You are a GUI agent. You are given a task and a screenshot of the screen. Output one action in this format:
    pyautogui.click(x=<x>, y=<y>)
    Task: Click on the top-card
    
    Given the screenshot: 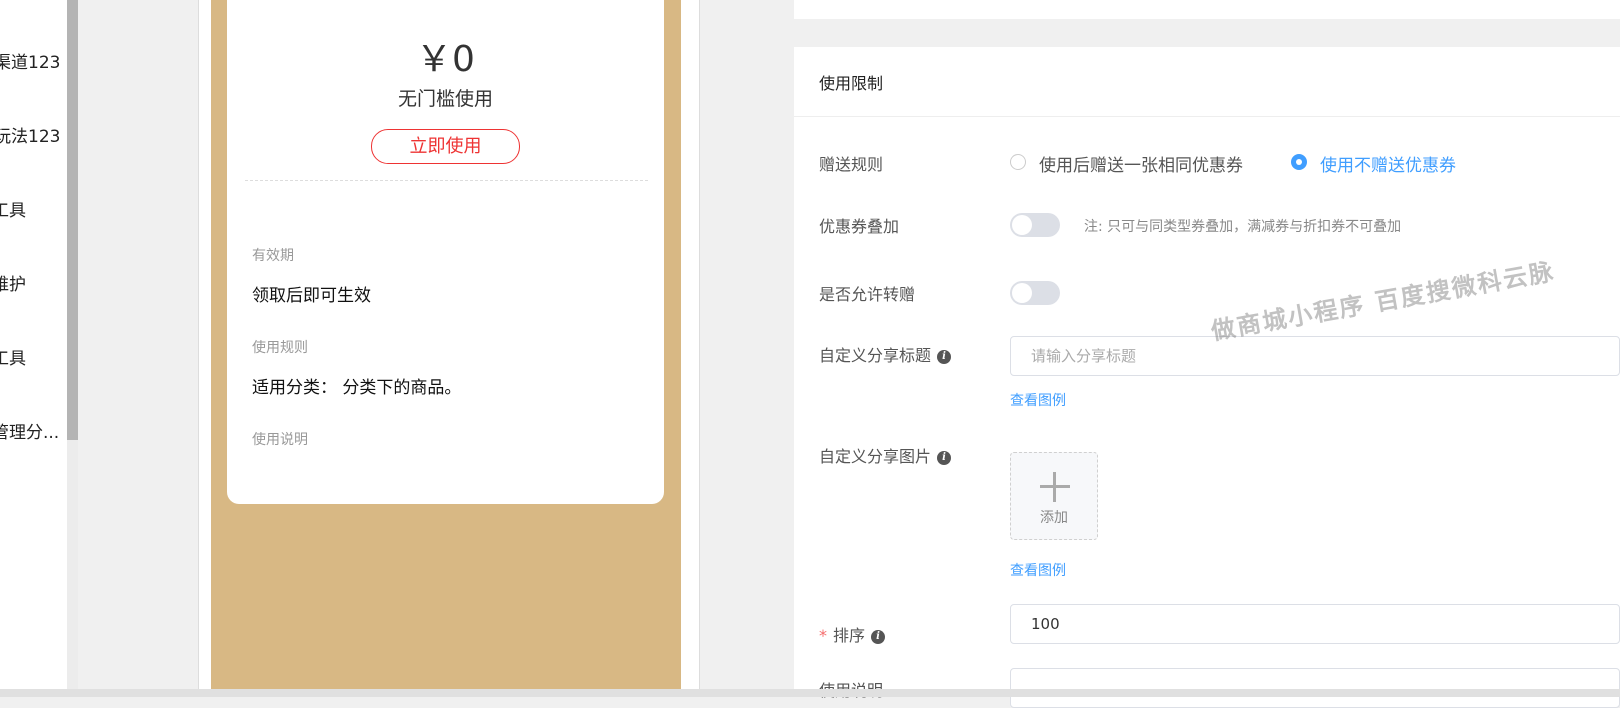 What is the action you would take?
    pyautogui.click(x=1207, y=9)
    